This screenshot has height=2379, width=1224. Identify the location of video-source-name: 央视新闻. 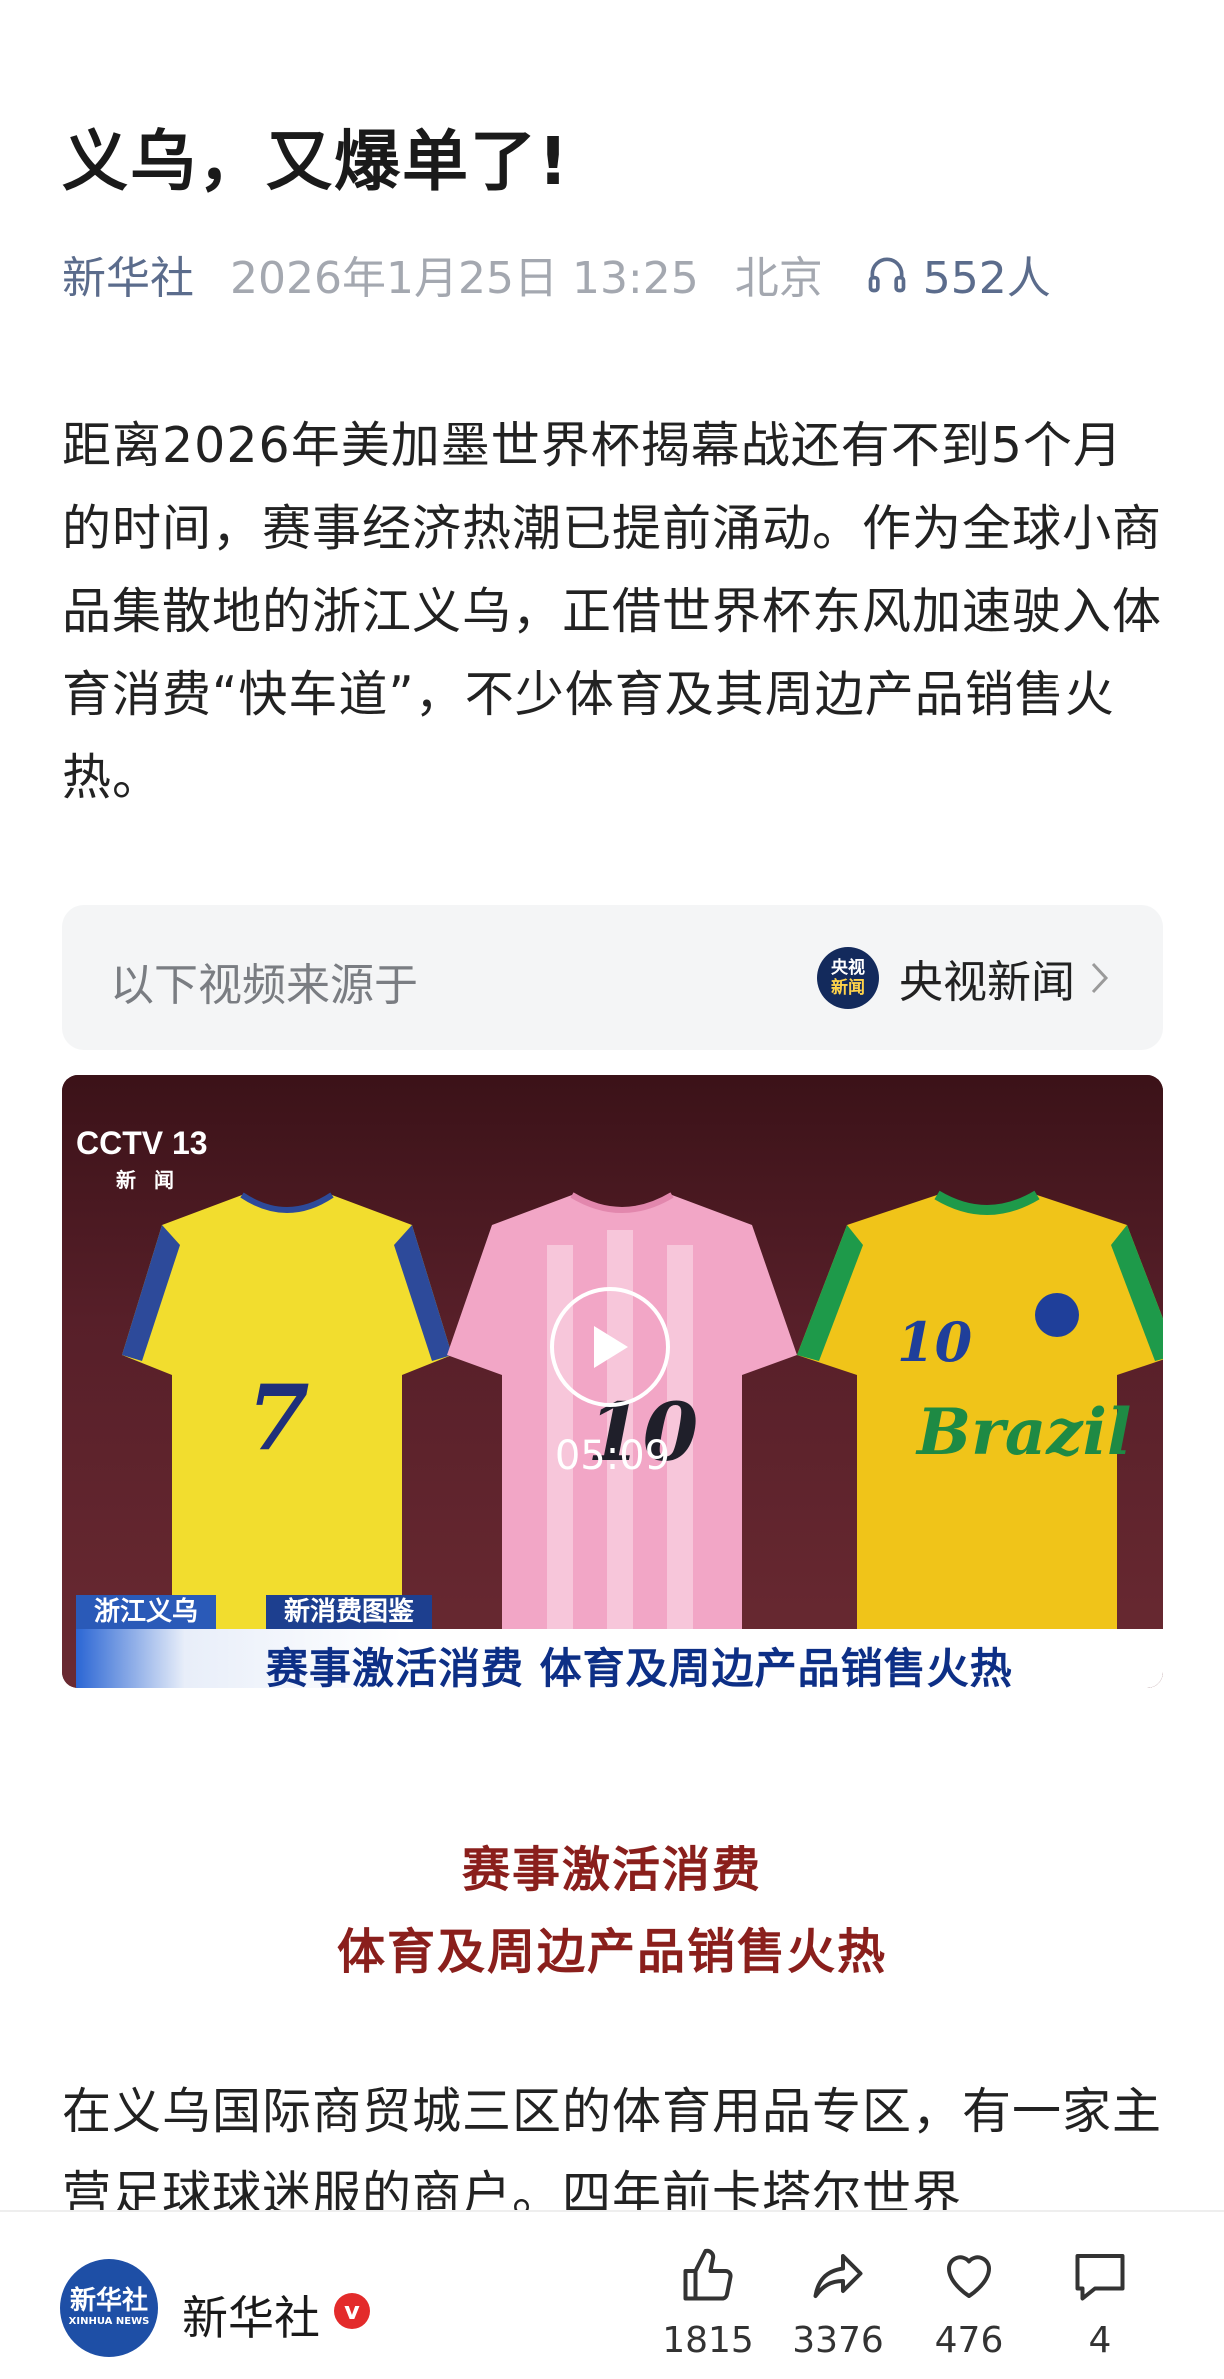
(987, 982).